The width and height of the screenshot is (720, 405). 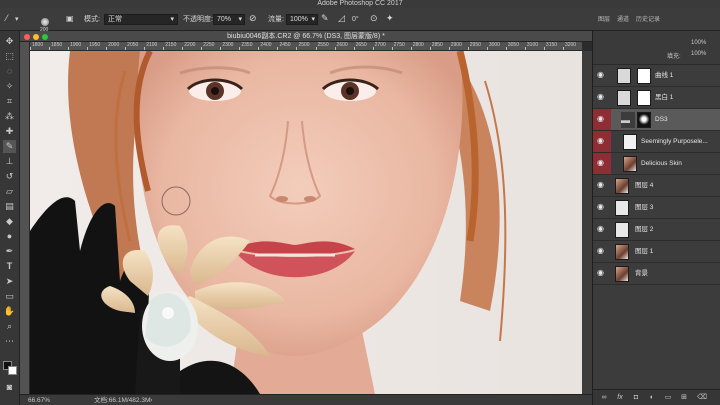 What do you see at coordinates (209, 45) in the screenshot?
I see `ruler-tick-label: 2250` at bounding box center [209, 45].